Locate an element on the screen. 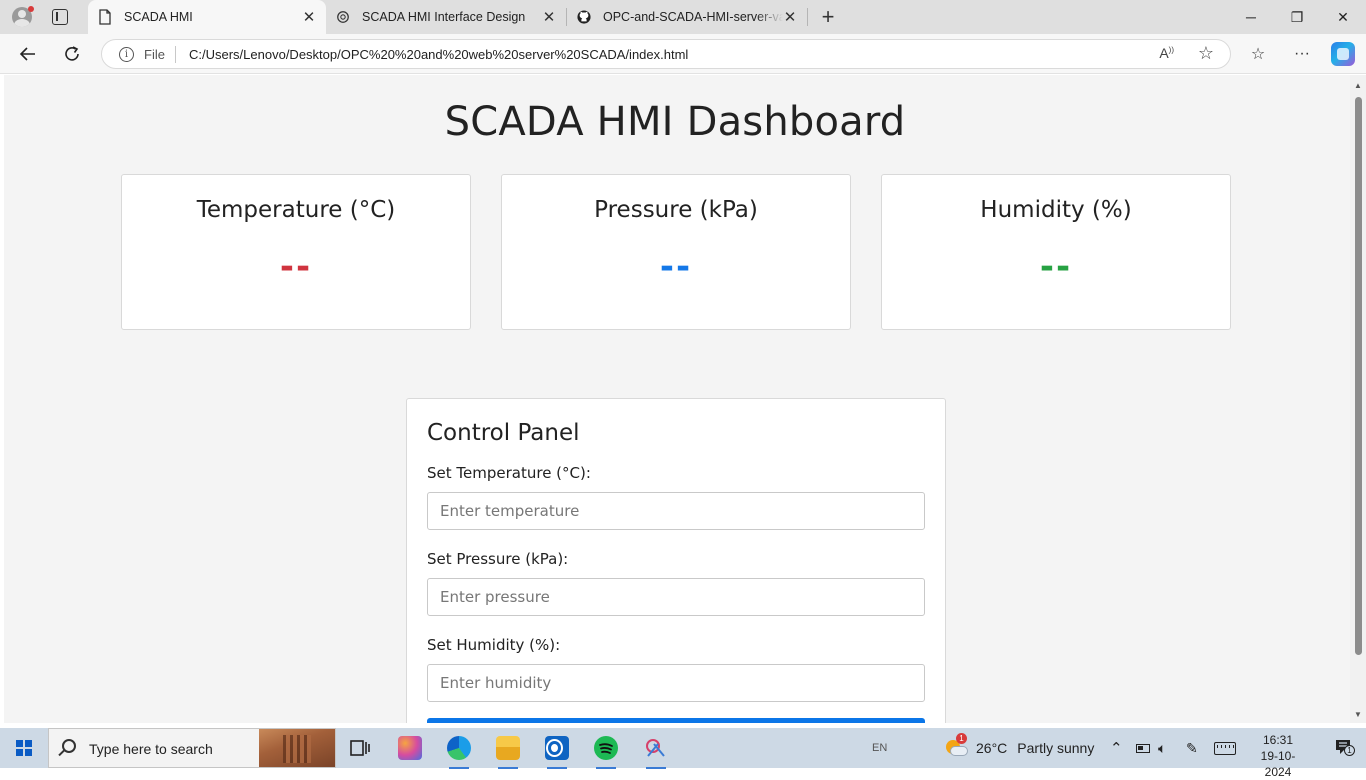  scrollbar-thumb is located at coordinates (1358, 376).